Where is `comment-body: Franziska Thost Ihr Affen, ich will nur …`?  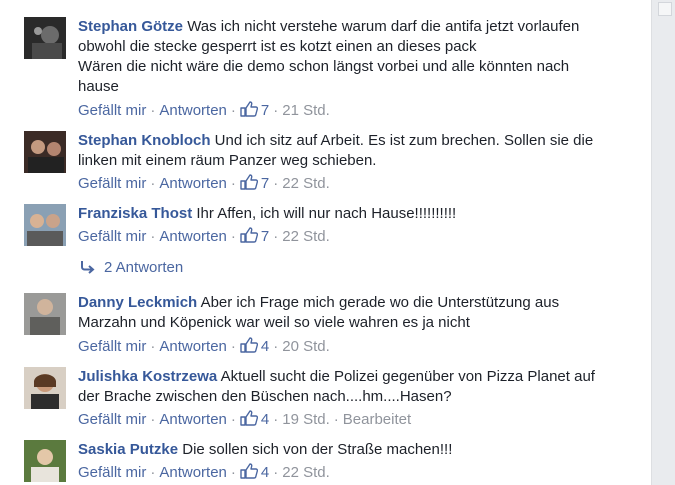 comment-body: Franziska Thost Ihr Affen, ich will nur … is located at coordinates (354, 214).